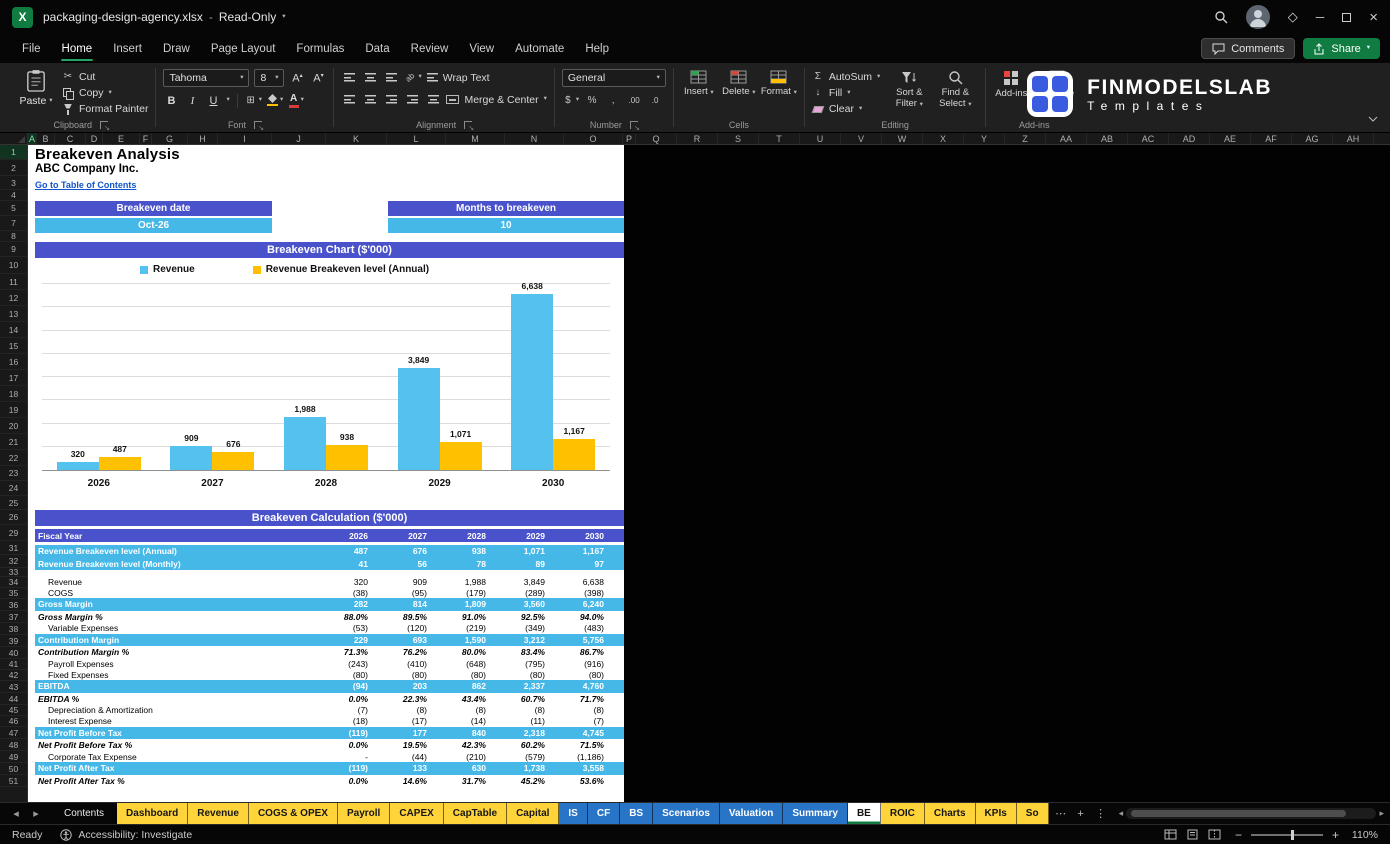 The width and height of the screenshot is (1390, 844). Describe the element at coordinates (31, 48) in the screenshot. I see `menu-item-file: File` at that location.